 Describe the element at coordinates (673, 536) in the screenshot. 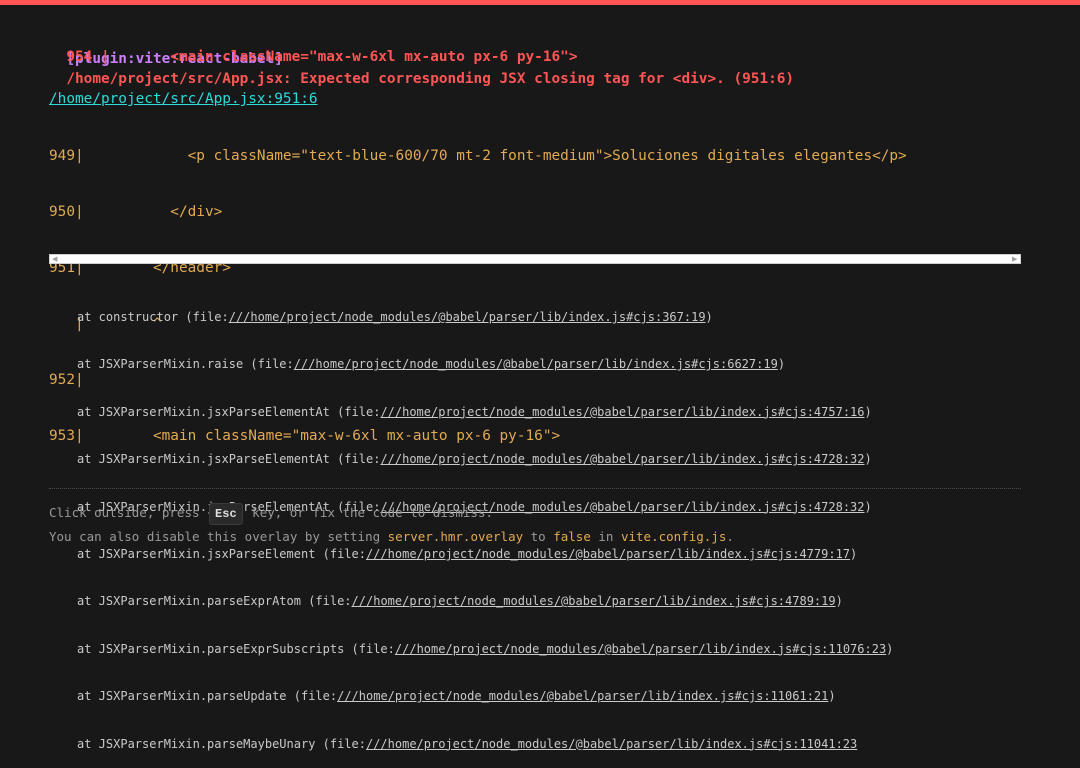

I see `config-file-name: vite.config.js` at that location.